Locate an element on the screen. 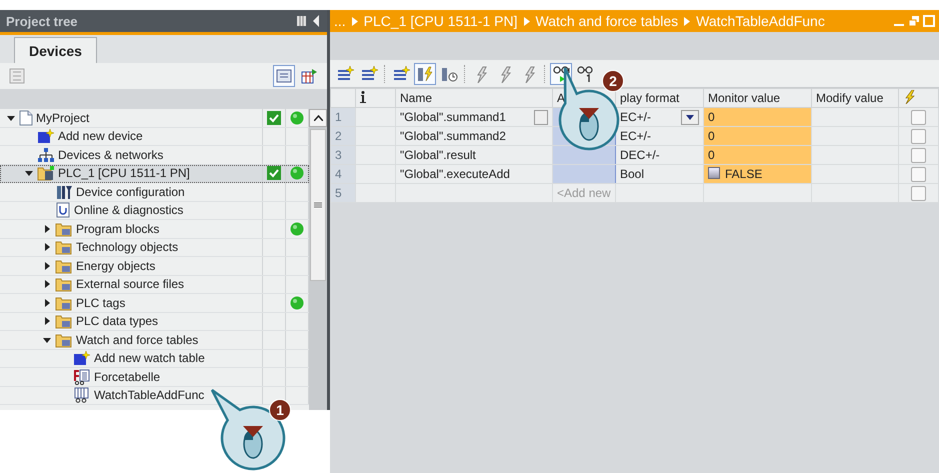 The image size is (939, 473). monitor-value: FALSE is located at coordinates (735, 174).